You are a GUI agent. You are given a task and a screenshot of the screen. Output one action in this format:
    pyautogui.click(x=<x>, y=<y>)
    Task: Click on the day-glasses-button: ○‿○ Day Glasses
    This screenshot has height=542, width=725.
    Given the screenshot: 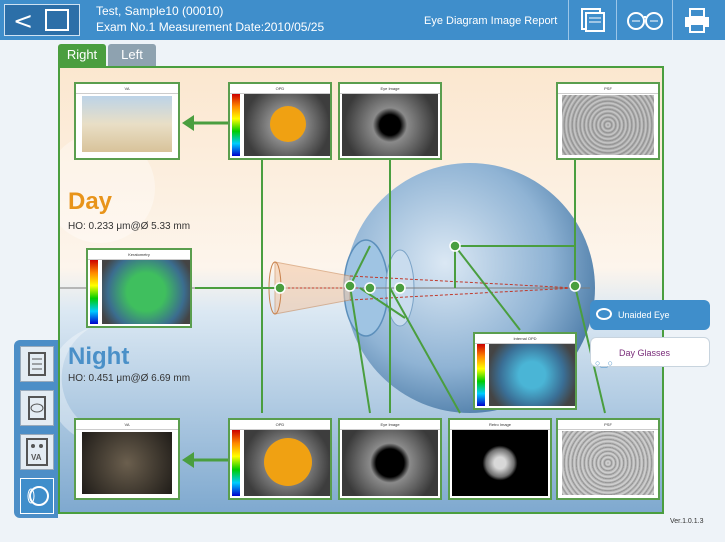 What is the action you would take?
    pyautogui.click(x=650, y=352)
    